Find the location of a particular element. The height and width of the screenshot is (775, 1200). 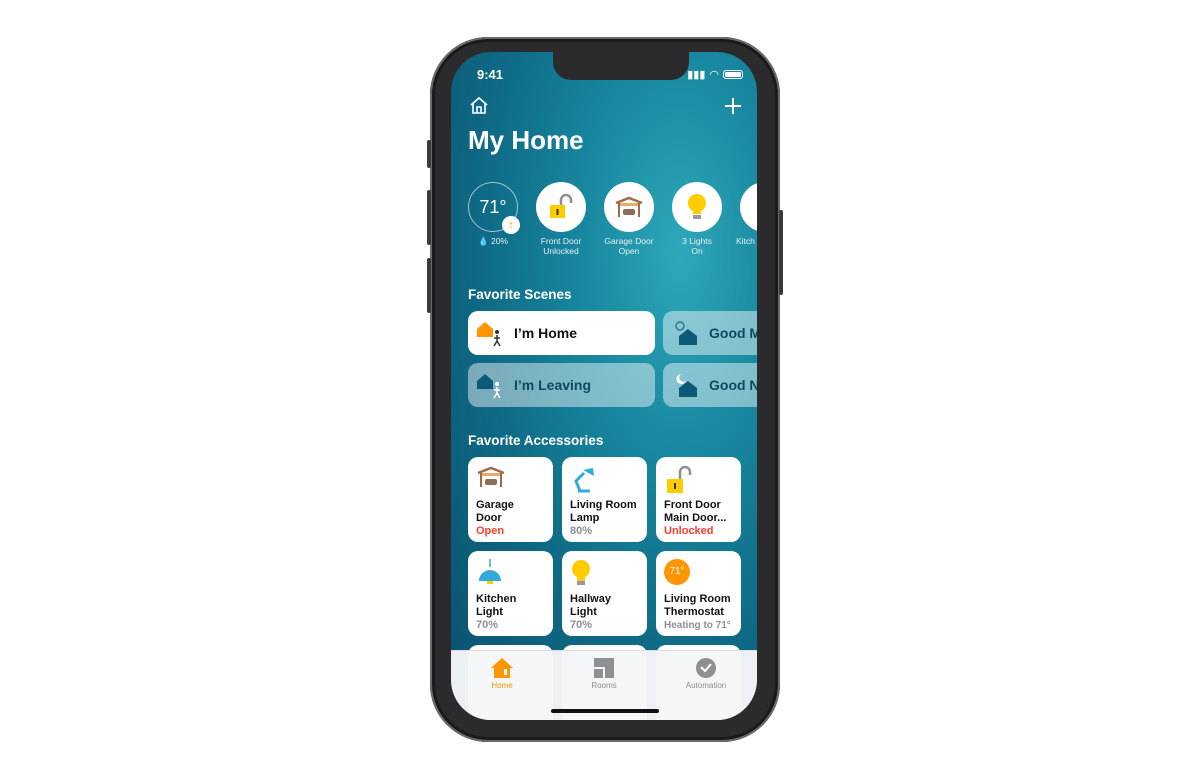

scene-label: I’m Home is located at coordinates (546, 333).